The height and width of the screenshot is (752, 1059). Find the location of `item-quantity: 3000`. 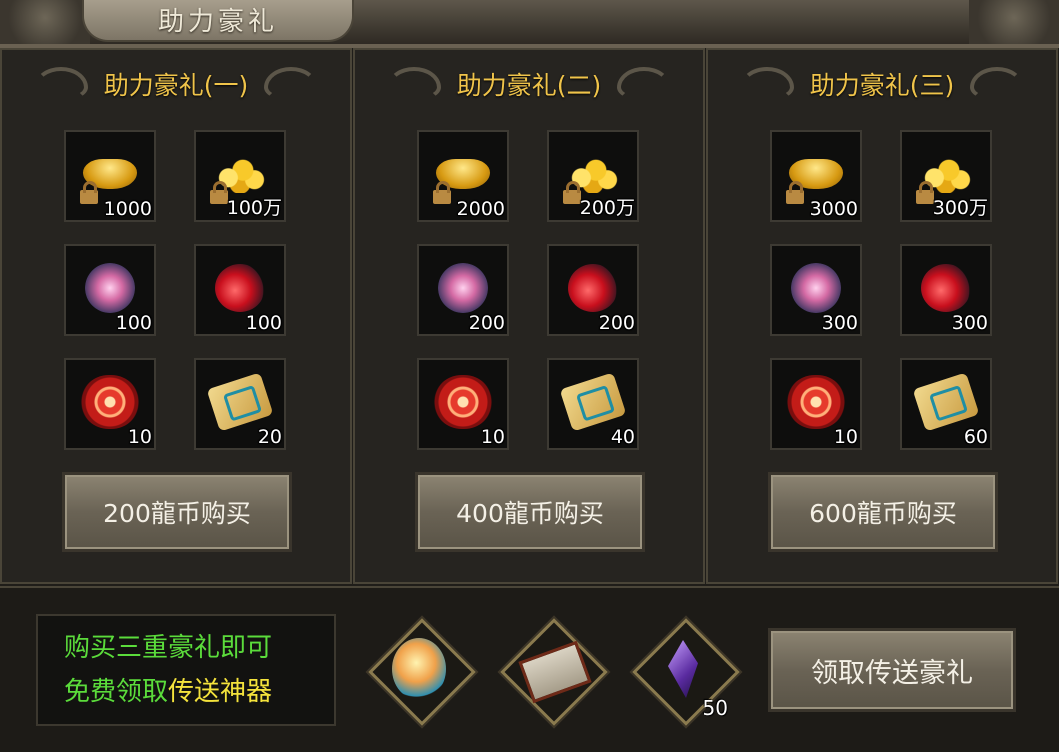

item-quantity: 3000 is located at coordinates (833, 209).